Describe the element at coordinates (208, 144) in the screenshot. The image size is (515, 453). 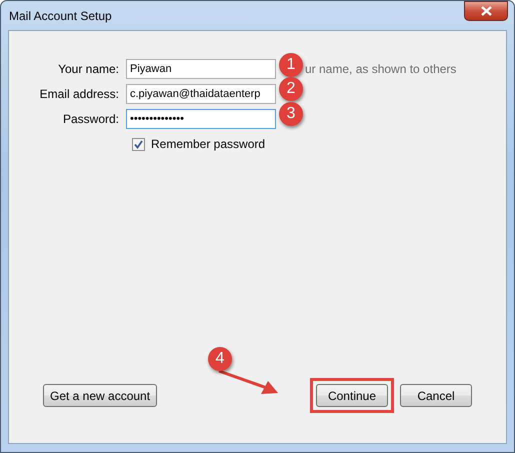
I see `checkbox-label: Remember password` at that location.